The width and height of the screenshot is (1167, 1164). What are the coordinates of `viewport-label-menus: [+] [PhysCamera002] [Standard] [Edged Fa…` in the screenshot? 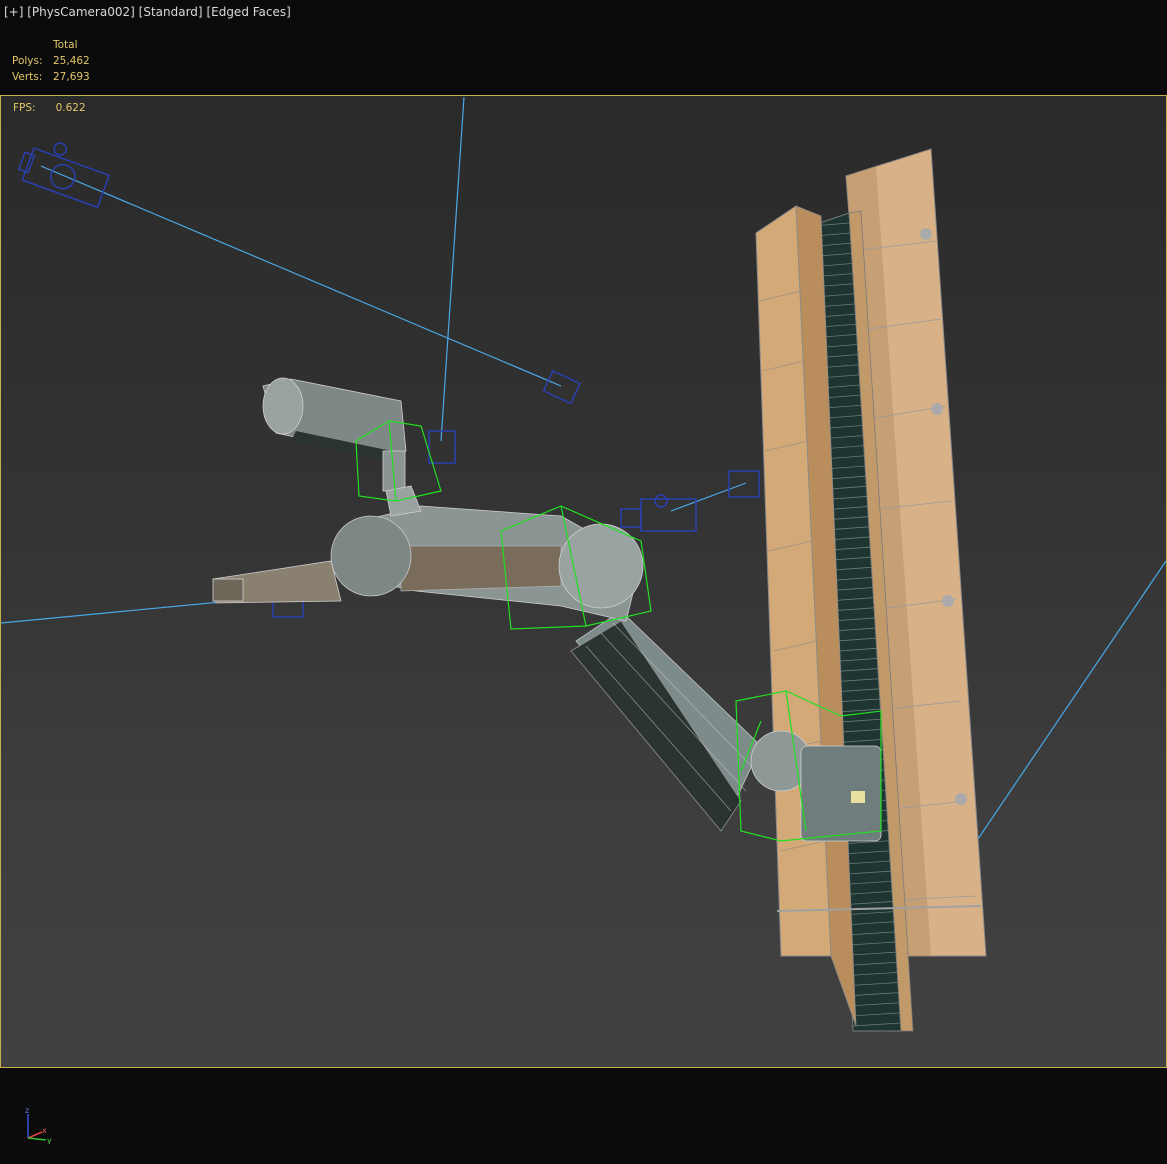 It's located at (147, 12).